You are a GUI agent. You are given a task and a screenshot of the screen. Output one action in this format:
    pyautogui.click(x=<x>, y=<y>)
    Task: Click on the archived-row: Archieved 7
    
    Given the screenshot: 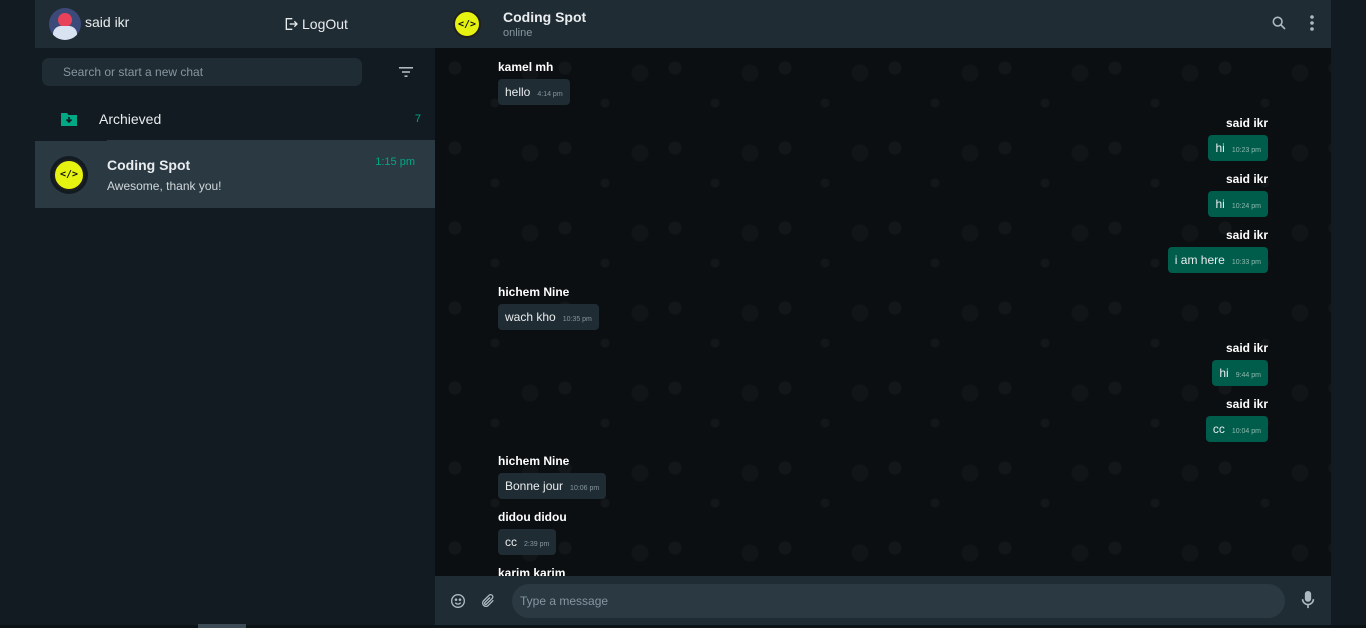 What is the action you would take?
    pyautogui.click(x=235, y=118)
    